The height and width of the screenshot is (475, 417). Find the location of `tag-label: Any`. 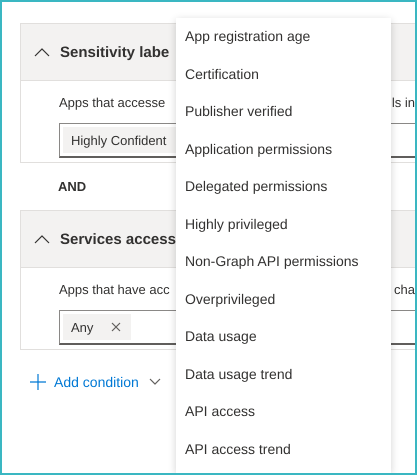

tag-label: Any is located at coordinates (82, 327).